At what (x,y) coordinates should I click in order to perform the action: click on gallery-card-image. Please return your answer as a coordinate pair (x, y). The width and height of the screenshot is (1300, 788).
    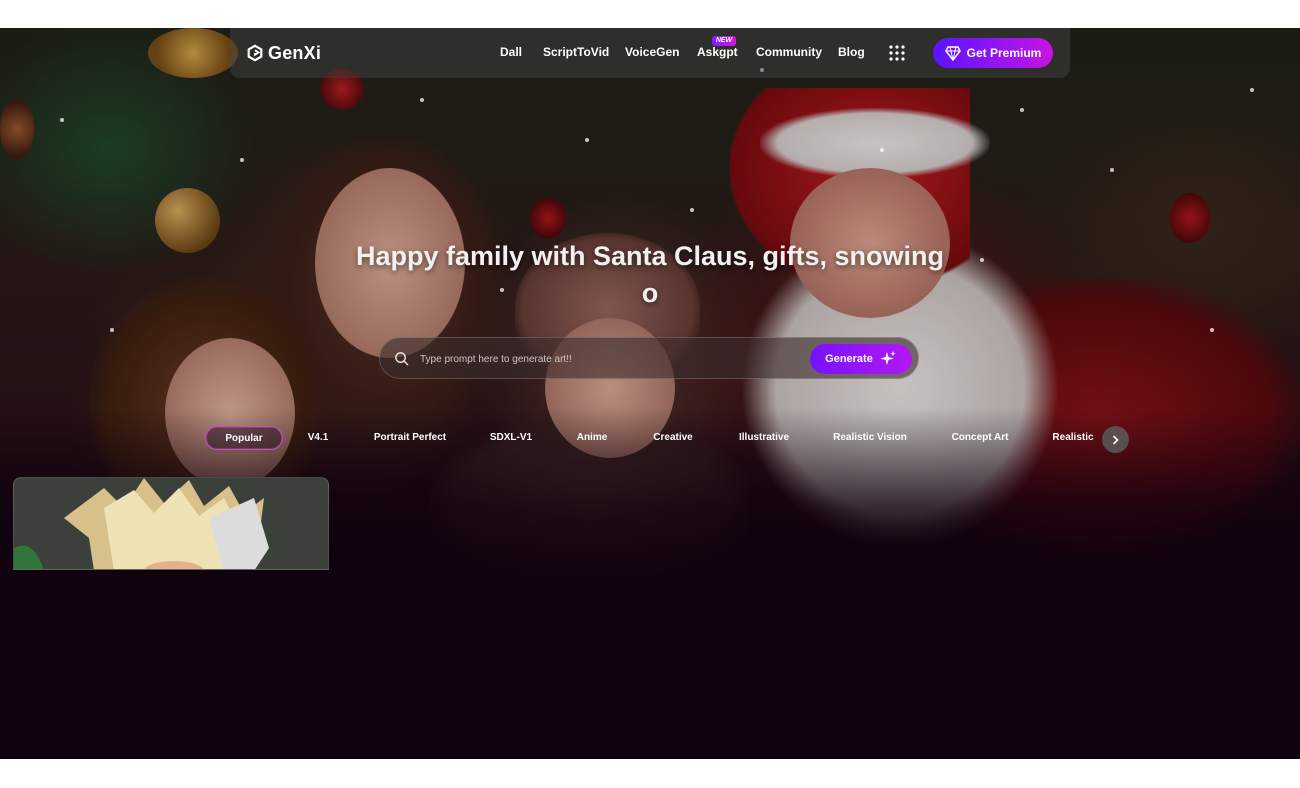
    Looking at the image, I should click on (171, 523).